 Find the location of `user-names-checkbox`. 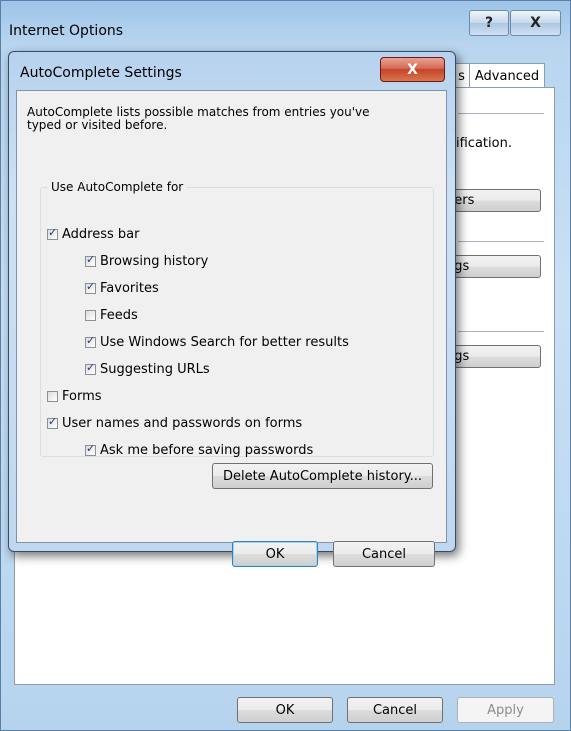

user-names-checkbox is located at coordinates (52, 422).